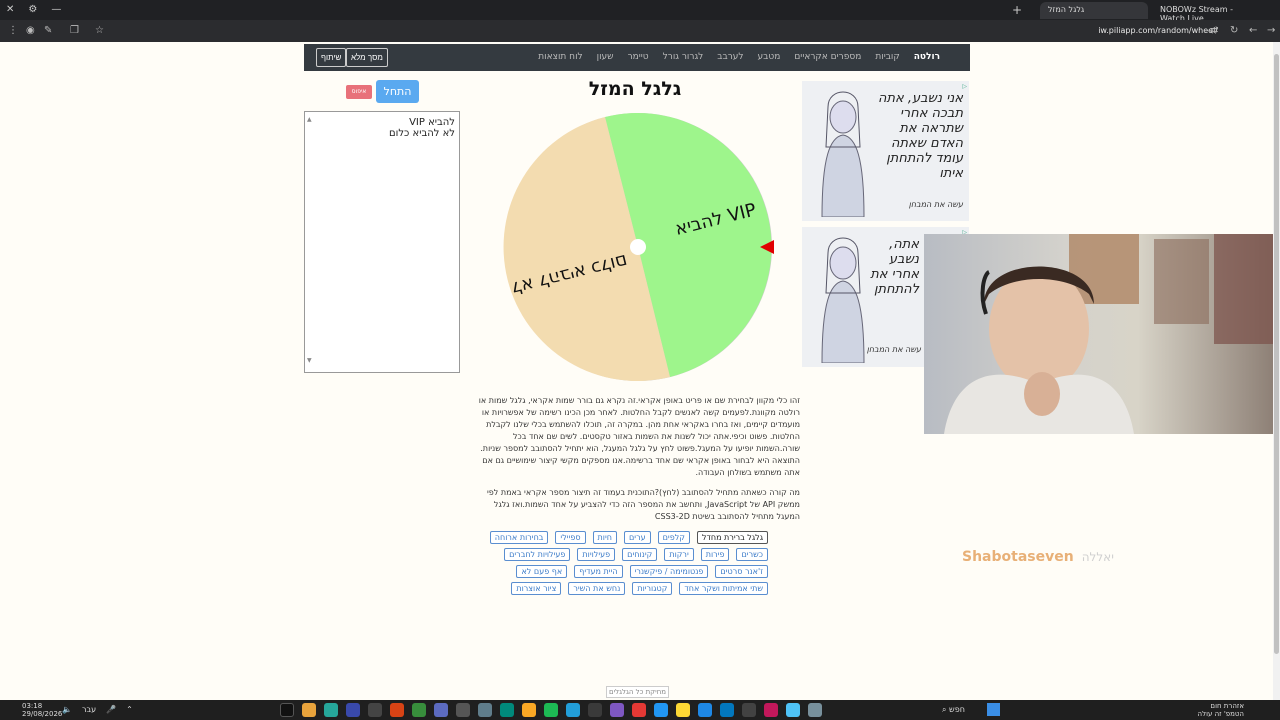 The image size is (1280, 720). Describe the element at coordinates (673, 537) in the screenshot. I see `preset-tag: קלפים` at that location.